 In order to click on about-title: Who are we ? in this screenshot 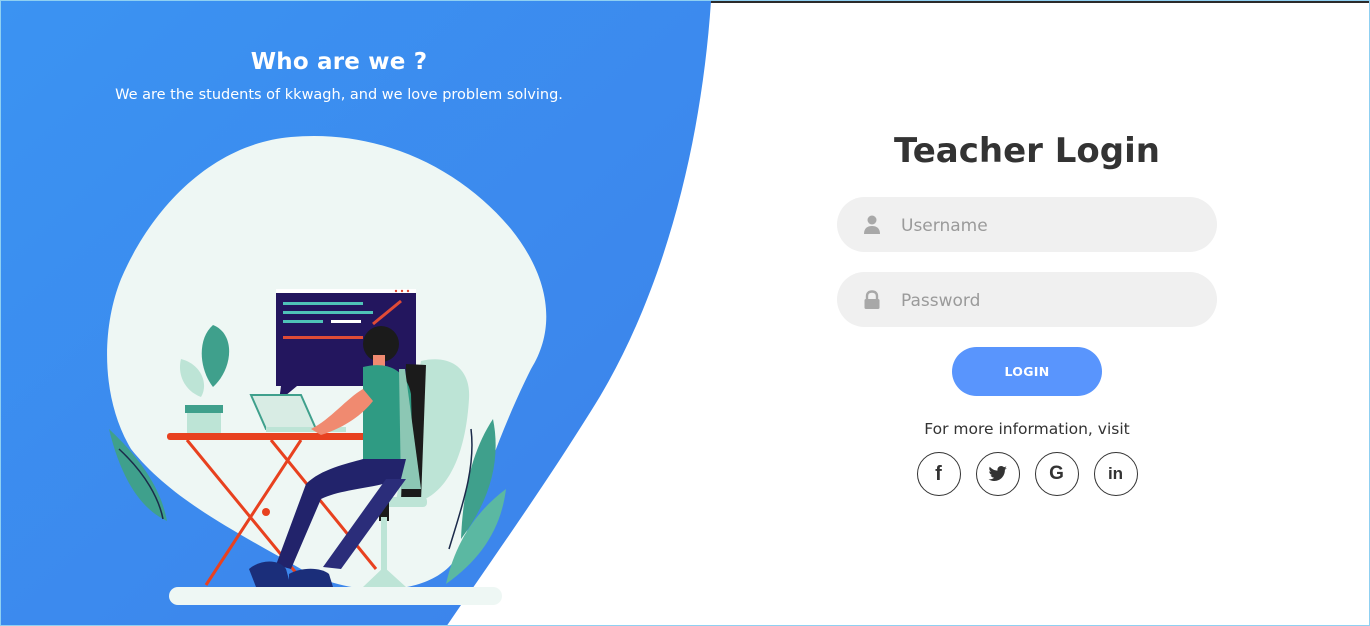, I will do `click(339, 62)`.